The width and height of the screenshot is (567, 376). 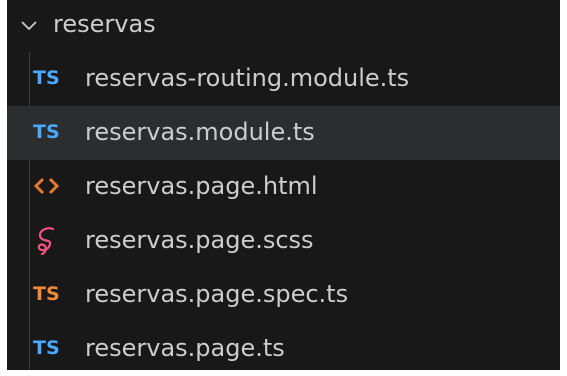 What do you see at coordinates (51, 186) in the screenshot?
I see `html-icon` at bounding box center [51, 186].